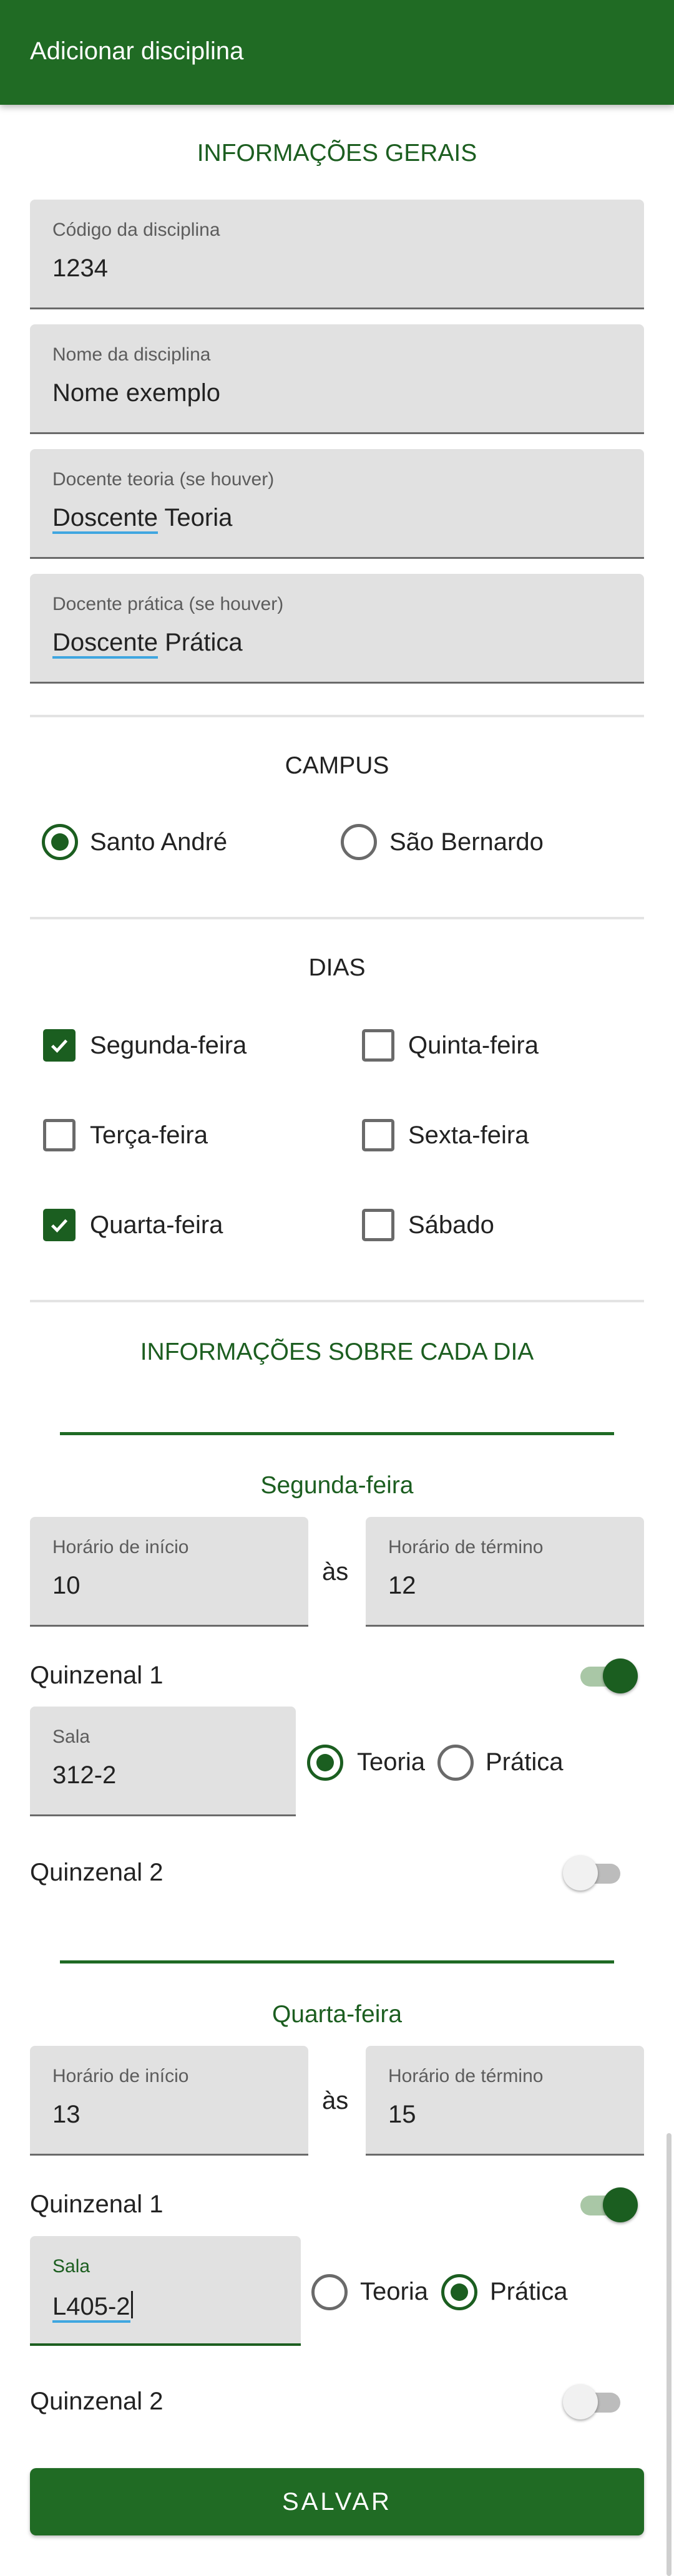 The width and height of the screenshot is (674, 2576). Describe the element at coordinates (137, 51) in the screenshot. I see `app-bar-title: Adicionar disciplina` at that location.